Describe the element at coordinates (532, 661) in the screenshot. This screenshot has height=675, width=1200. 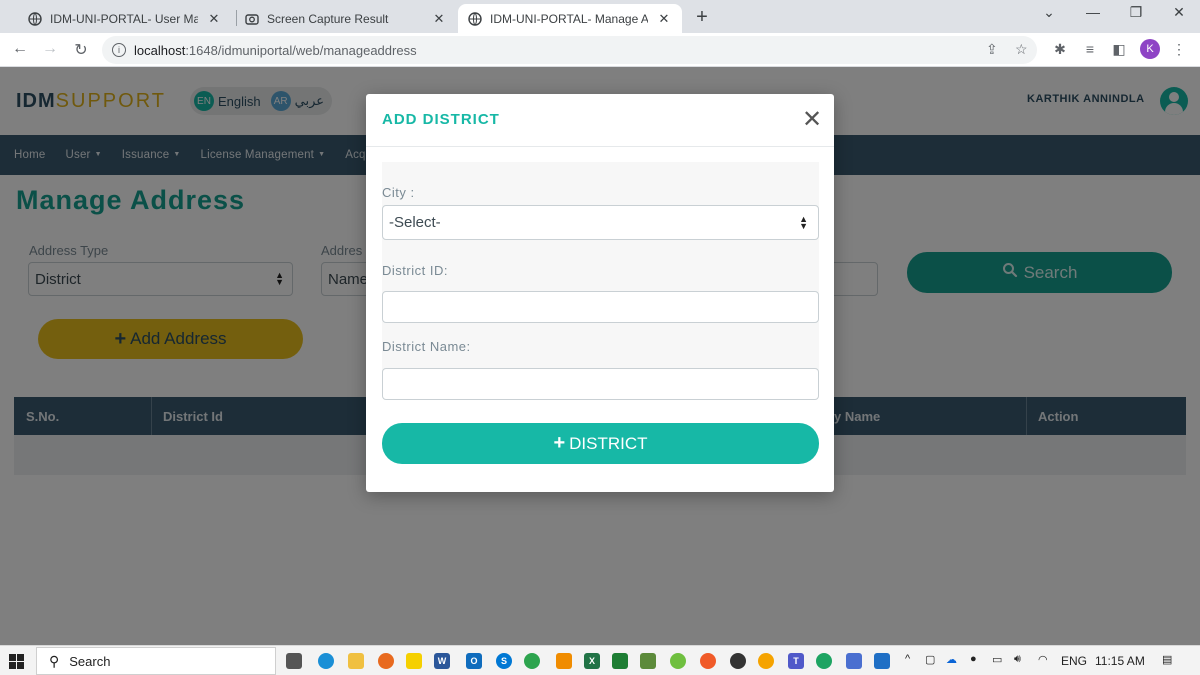
I see `chrome-icon` at that location.